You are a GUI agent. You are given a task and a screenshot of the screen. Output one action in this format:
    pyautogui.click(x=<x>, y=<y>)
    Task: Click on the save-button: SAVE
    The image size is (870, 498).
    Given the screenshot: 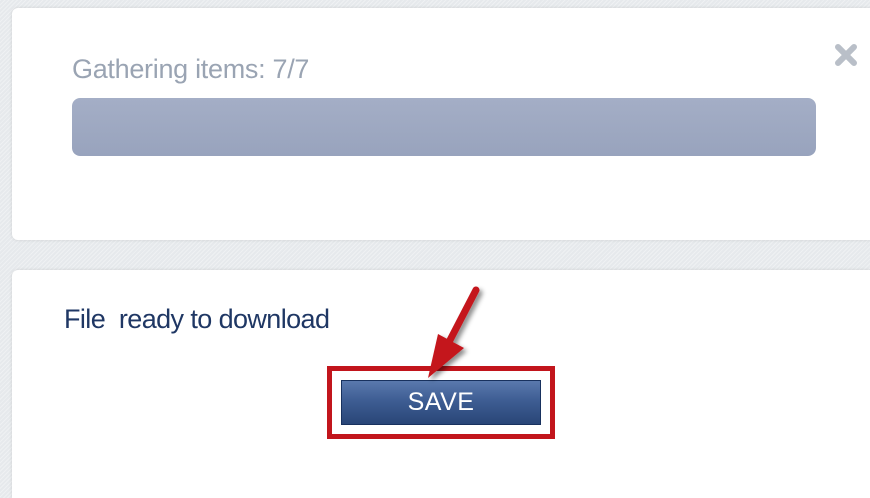 What is the action you would take?
    pyautogui.click(x=441, y=402)
    